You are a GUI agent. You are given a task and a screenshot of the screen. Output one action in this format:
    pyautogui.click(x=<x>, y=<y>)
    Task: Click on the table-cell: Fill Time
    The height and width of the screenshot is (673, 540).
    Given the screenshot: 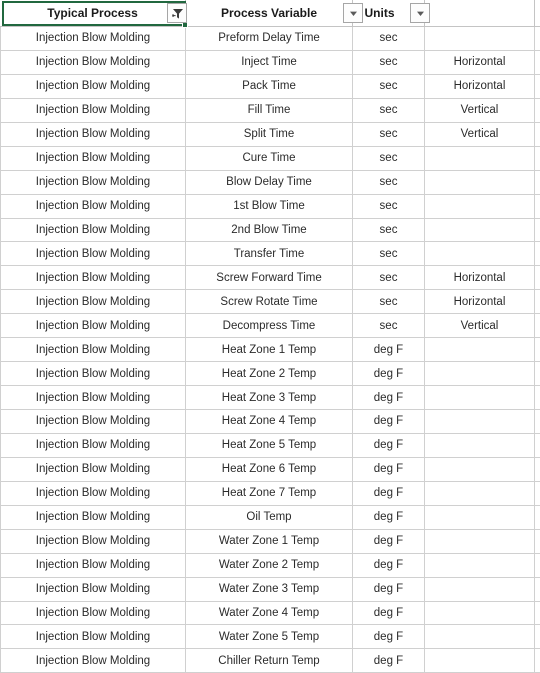 What is the action you would take?
    pyautogui.click(x=269, y=110)
    